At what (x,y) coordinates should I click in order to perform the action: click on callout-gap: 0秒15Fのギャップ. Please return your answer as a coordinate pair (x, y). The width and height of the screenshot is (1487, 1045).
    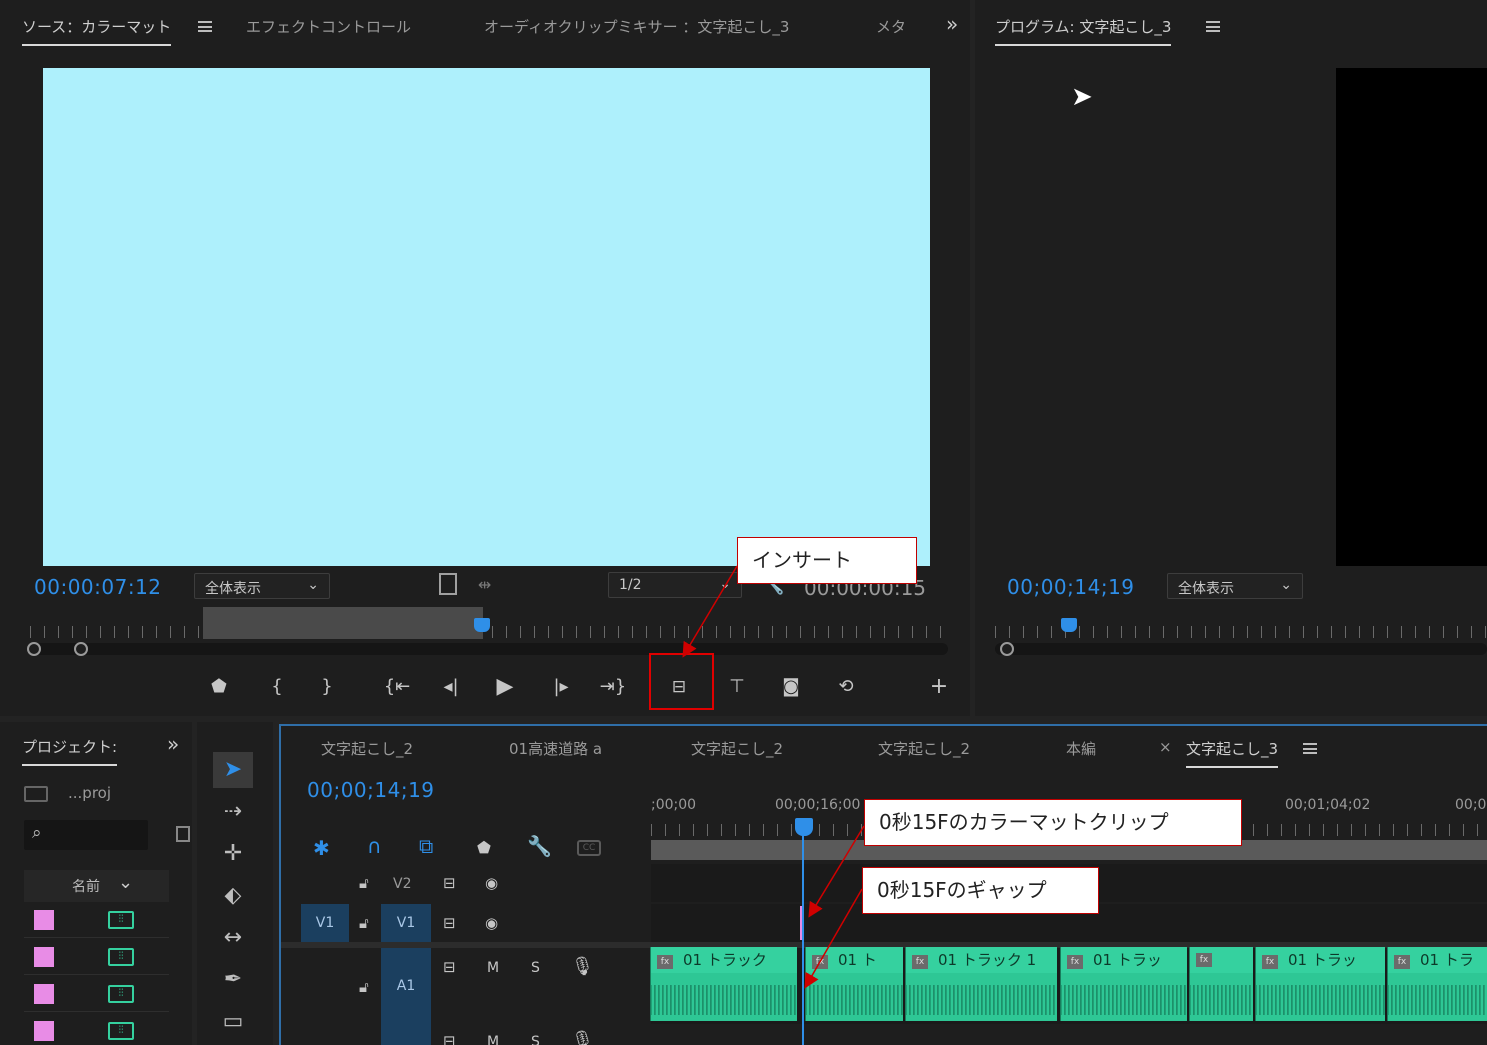
    Looking at the image, I should click on (980, 890).